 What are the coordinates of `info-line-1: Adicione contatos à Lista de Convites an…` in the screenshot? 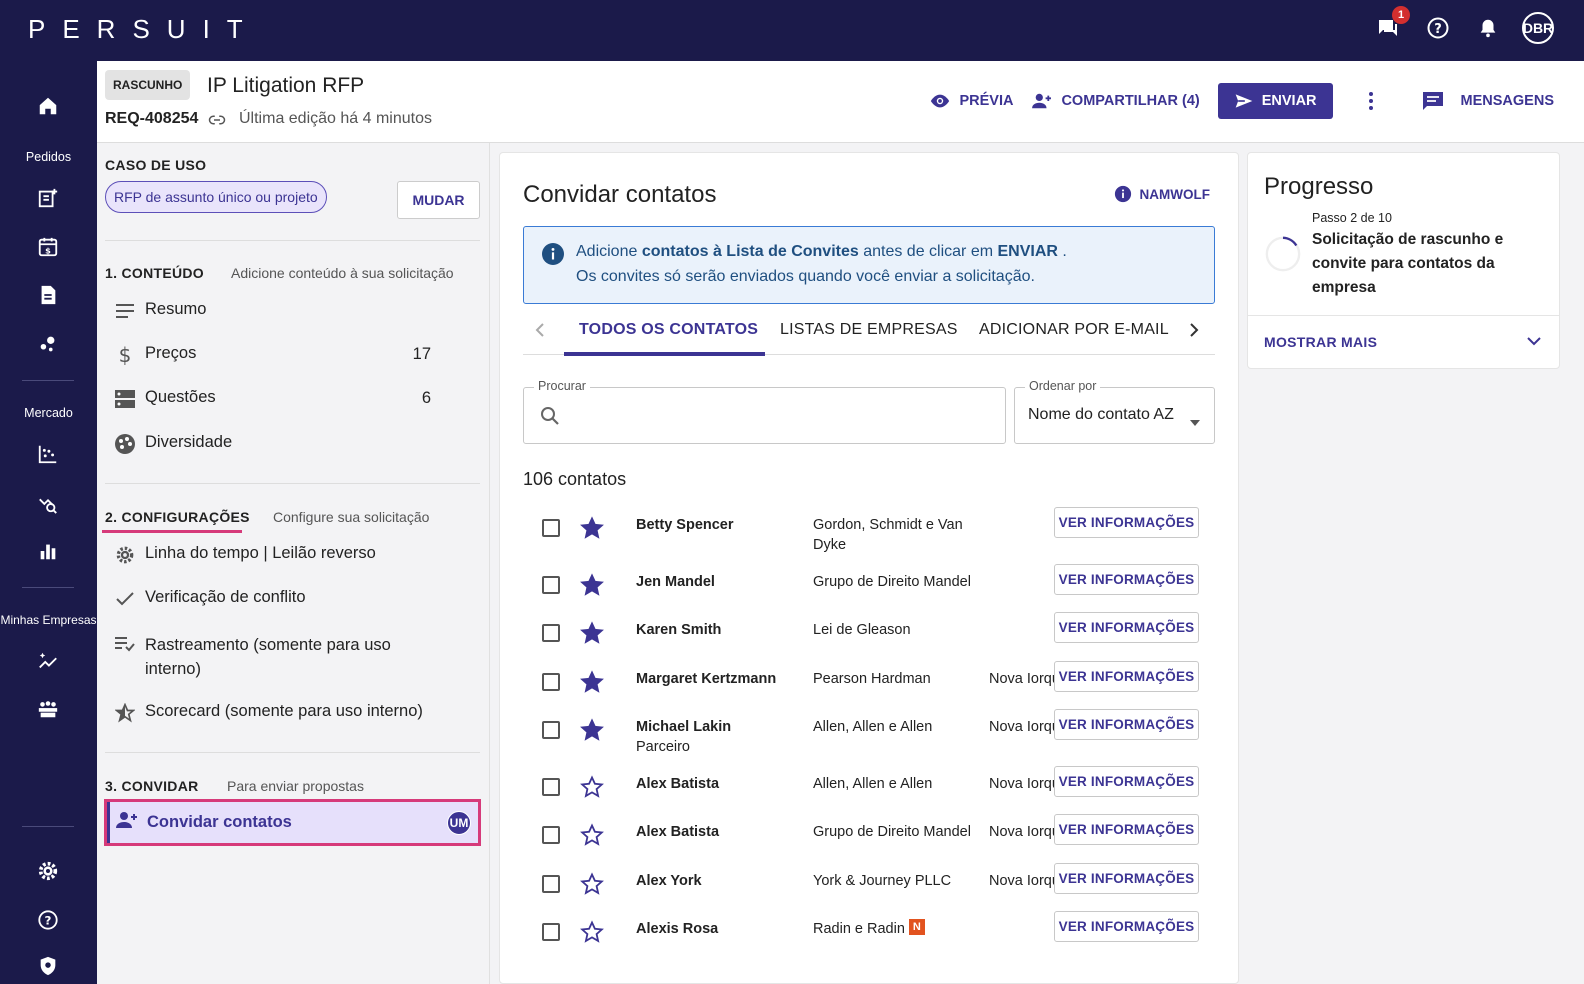 It's located at (821, 251).